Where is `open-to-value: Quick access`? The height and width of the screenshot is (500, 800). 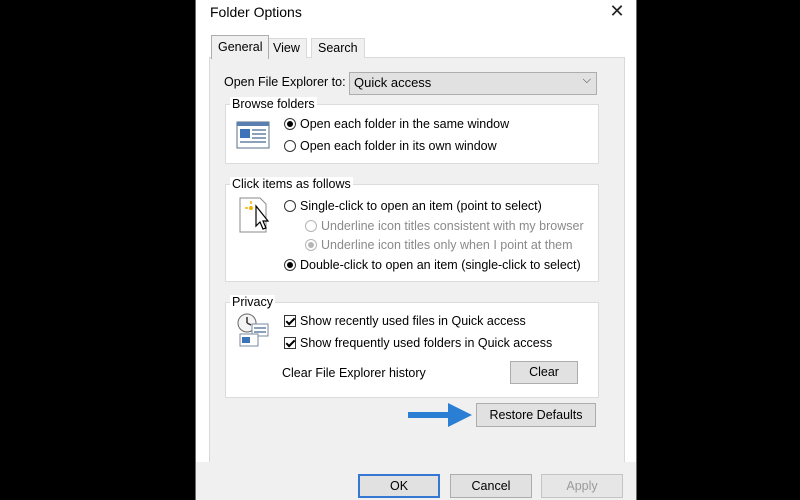
open-to-value: Quick access is located at coordinates (393, 82).